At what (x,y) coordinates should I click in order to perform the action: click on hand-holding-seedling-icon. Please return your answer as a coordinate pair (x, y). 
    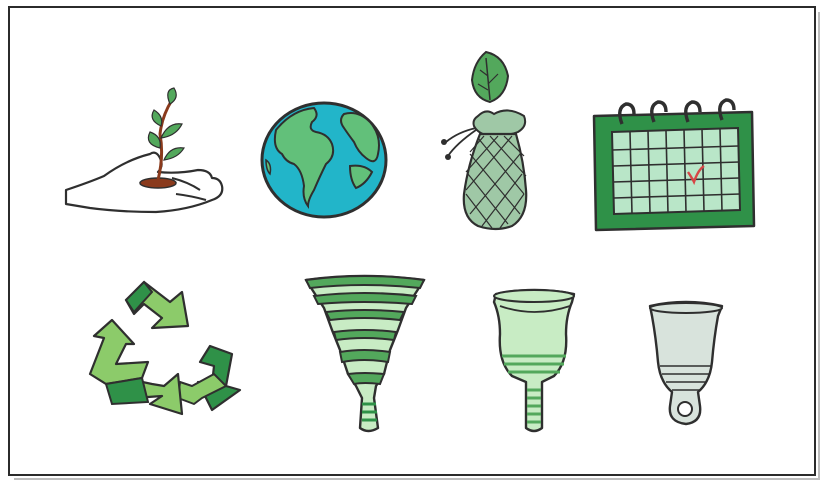
    Looking at the image, I should click on (146, 151).